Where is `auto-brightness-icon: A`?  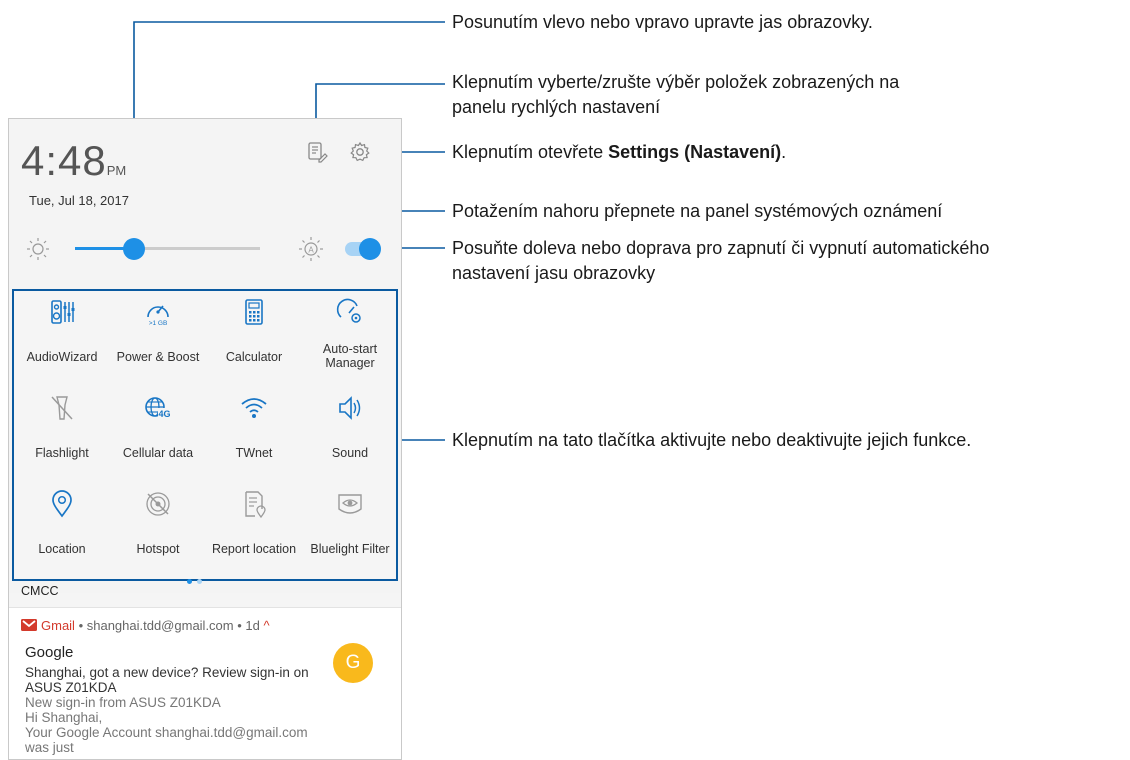 auto-brightness-icon: A is located at coordinates (311, 249).